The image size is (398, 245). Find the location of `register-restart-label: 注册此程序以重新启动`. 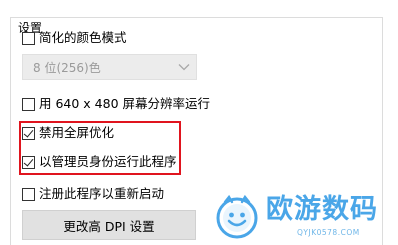

register-restart-label: 注册此程序以重新启动 is located at coordinates (102, 193).